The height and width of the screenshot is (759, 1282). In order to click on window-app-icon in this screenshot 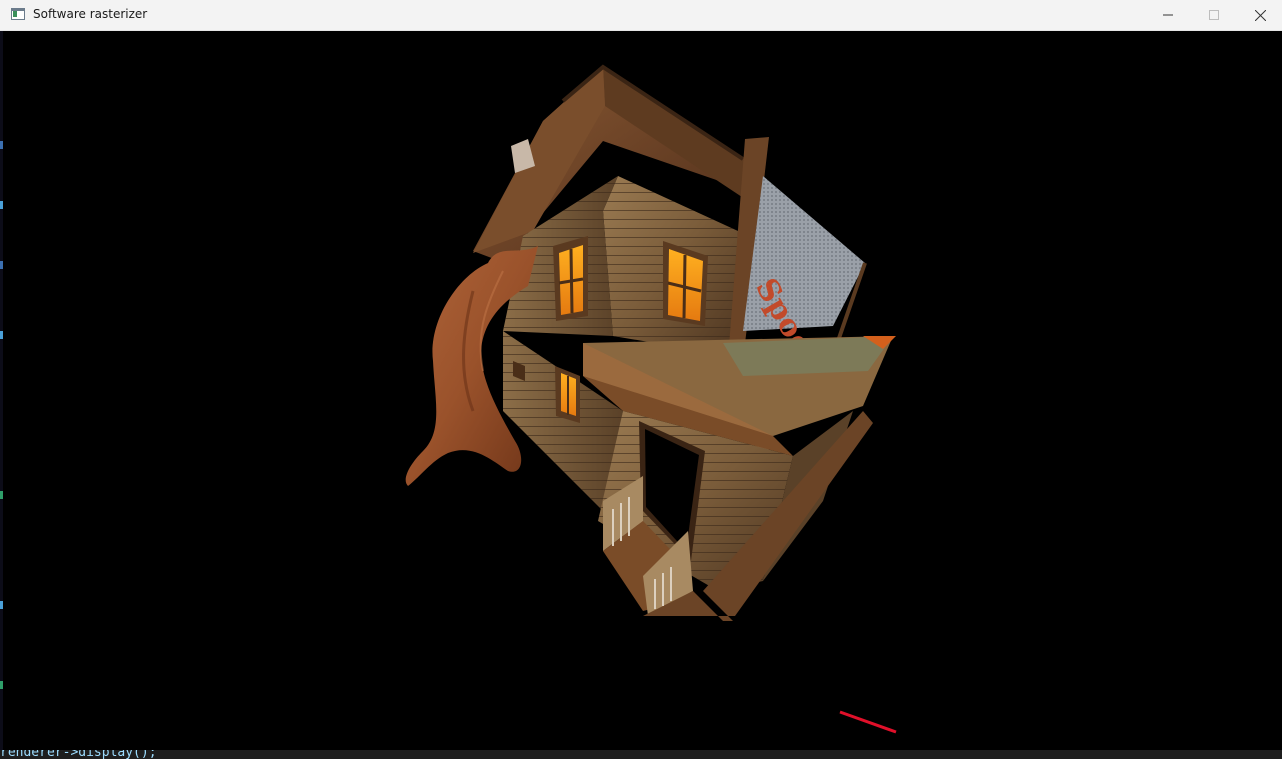, I will do `click(18, 14)`.